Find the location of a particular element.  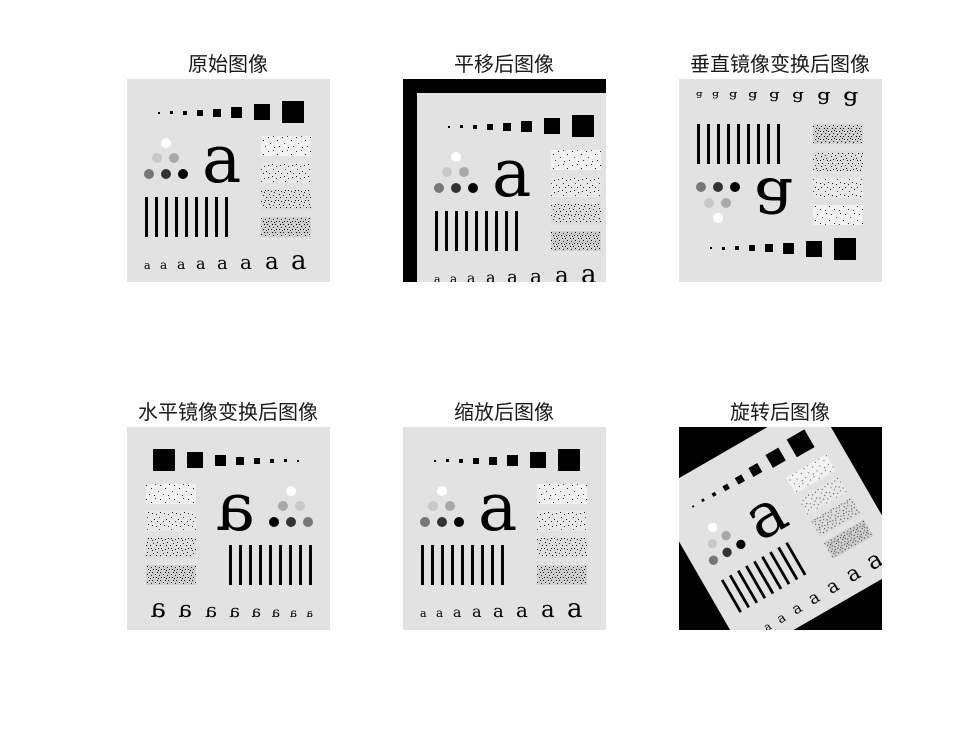

panel-title-original: 原始图像 is located at coordinates (228, 64).